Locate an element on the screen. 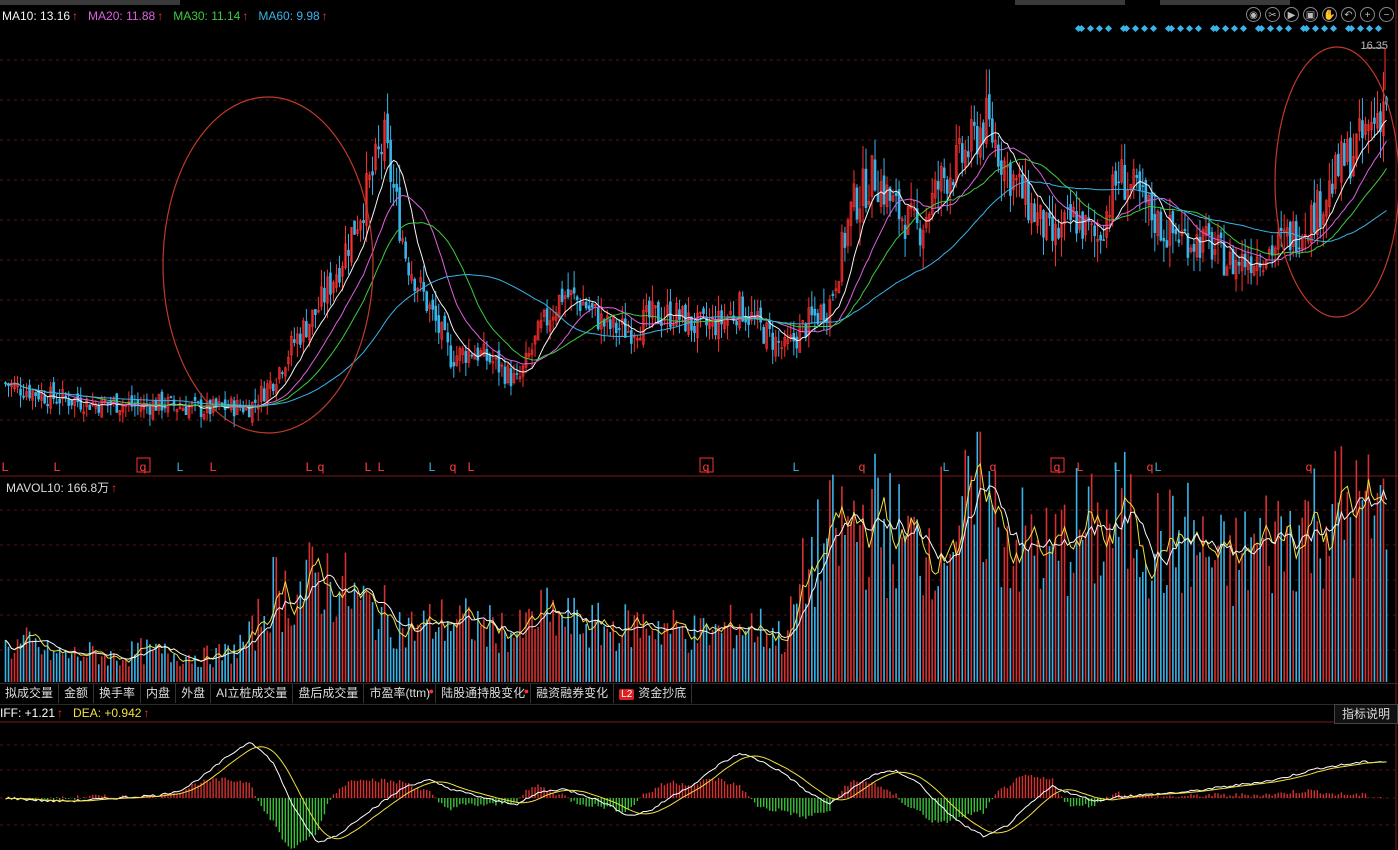  tab-indicator: AI立桩成交量 is located at coordinates (252, 693).